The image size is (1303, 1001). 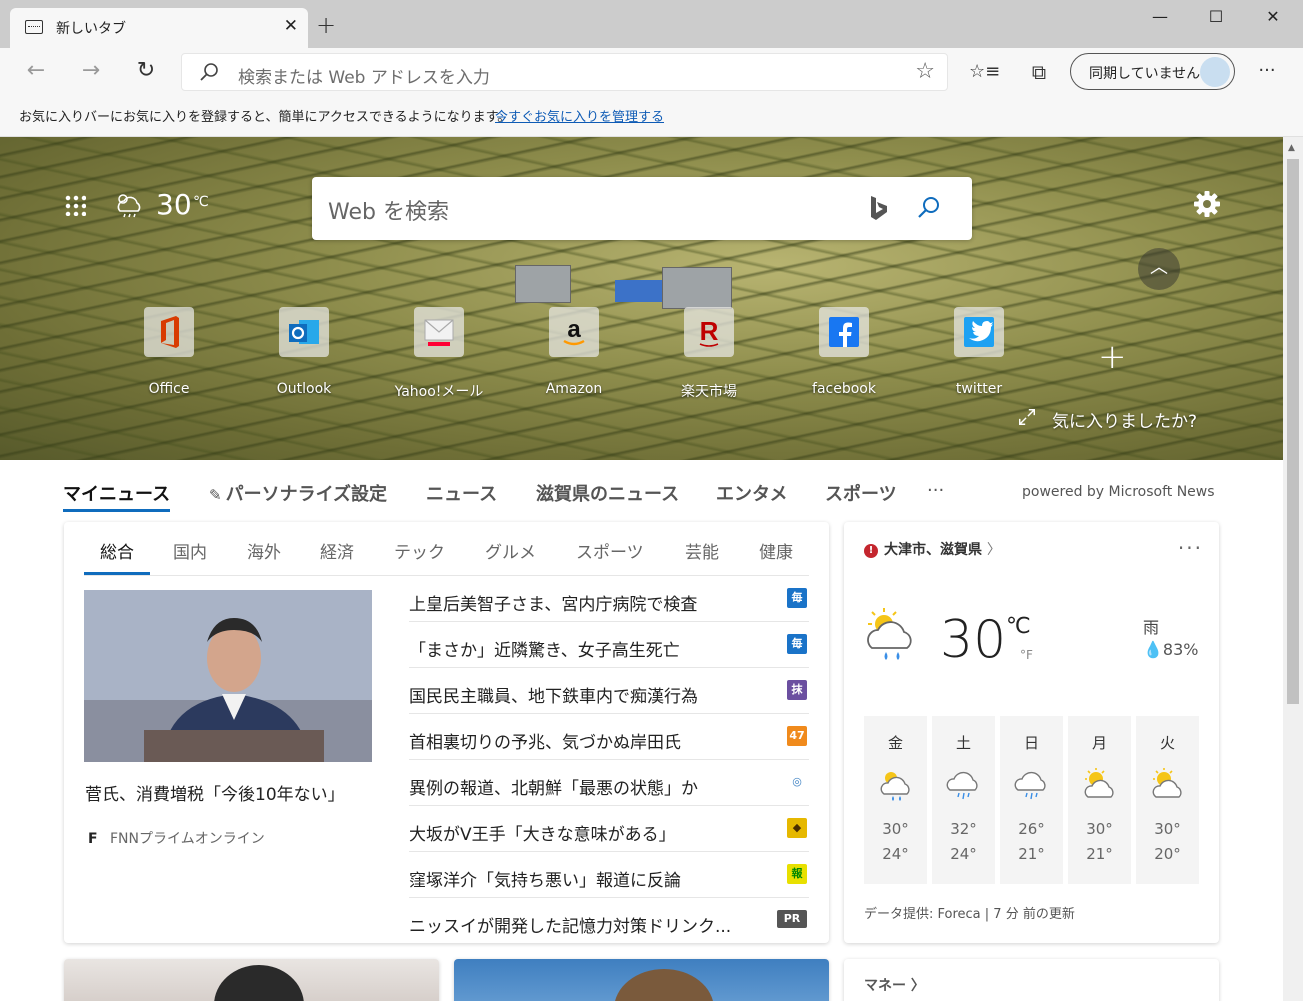 I want to click on forecast-day: 月 30° 21°, so click(x=1099, y=800).